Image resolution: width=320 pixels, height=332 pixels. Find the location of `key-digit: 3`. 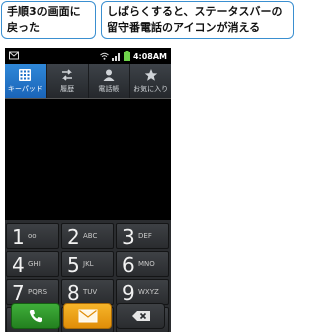

key-digit: 3 is located at coordinates (128, 237).